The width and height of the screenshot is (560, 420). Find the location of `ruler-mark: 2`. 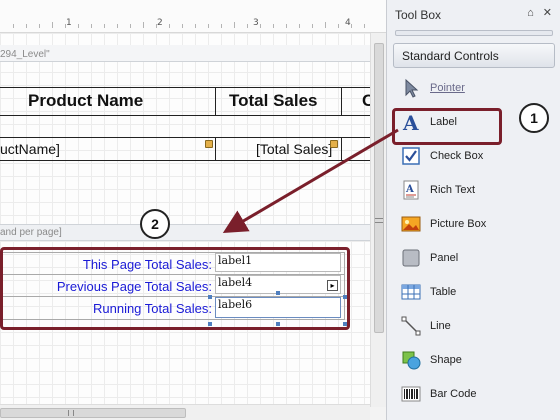

ruler-mark: 2 is located at coordinates (160, 23).